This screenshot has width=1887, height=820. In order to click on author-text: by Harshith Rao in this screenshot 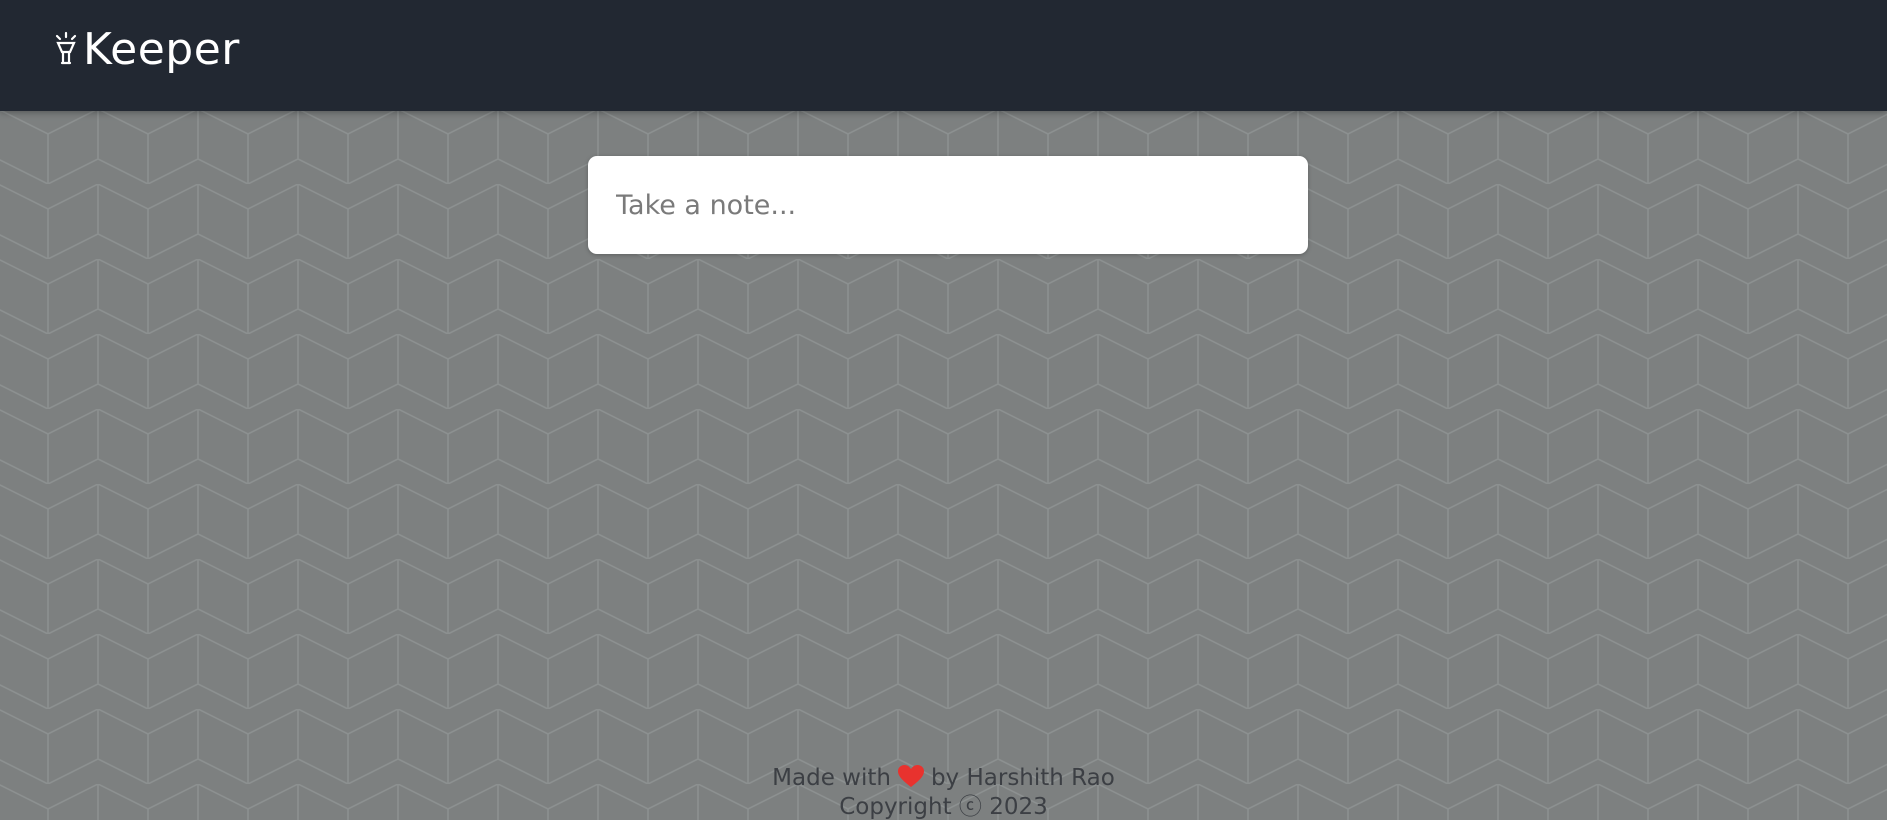, I will do `click(1022, 778)`.